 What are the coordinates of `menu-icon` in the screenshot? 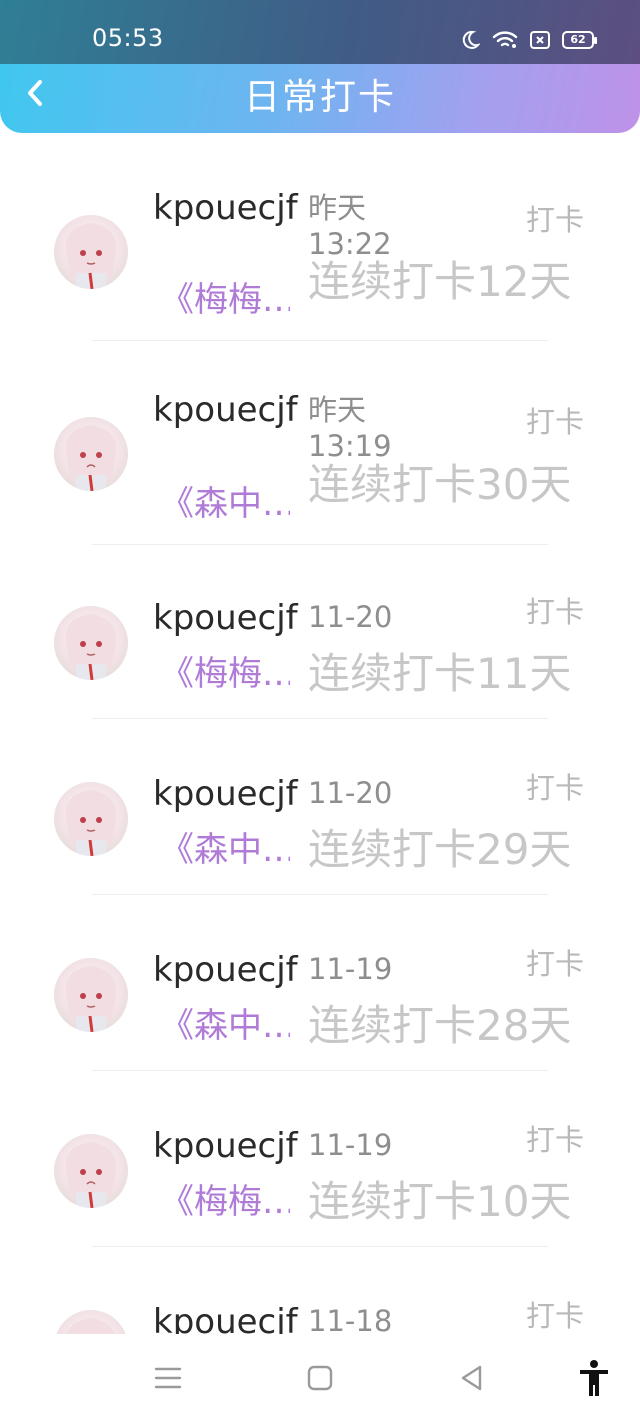 It's located at (168, 1380).